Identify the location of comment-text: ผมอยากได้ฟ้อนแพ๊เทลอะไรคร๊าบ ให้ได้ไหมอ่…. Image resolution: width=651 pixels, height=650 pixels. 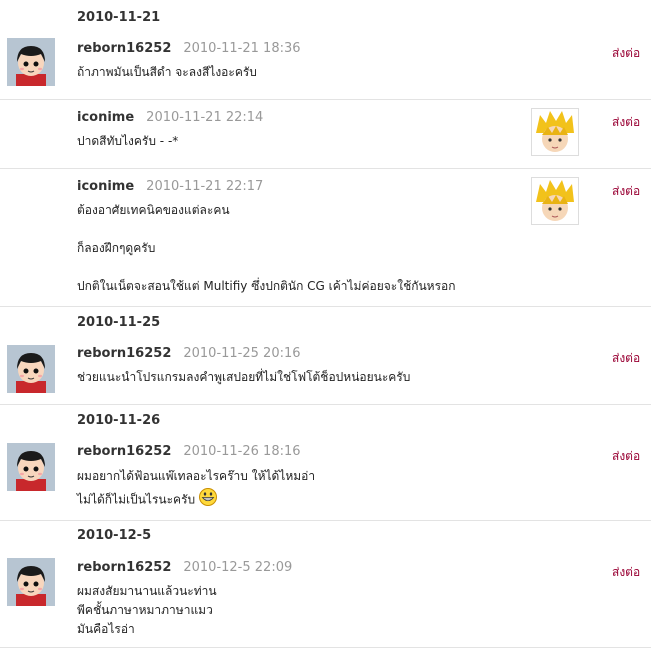
(196, 489).